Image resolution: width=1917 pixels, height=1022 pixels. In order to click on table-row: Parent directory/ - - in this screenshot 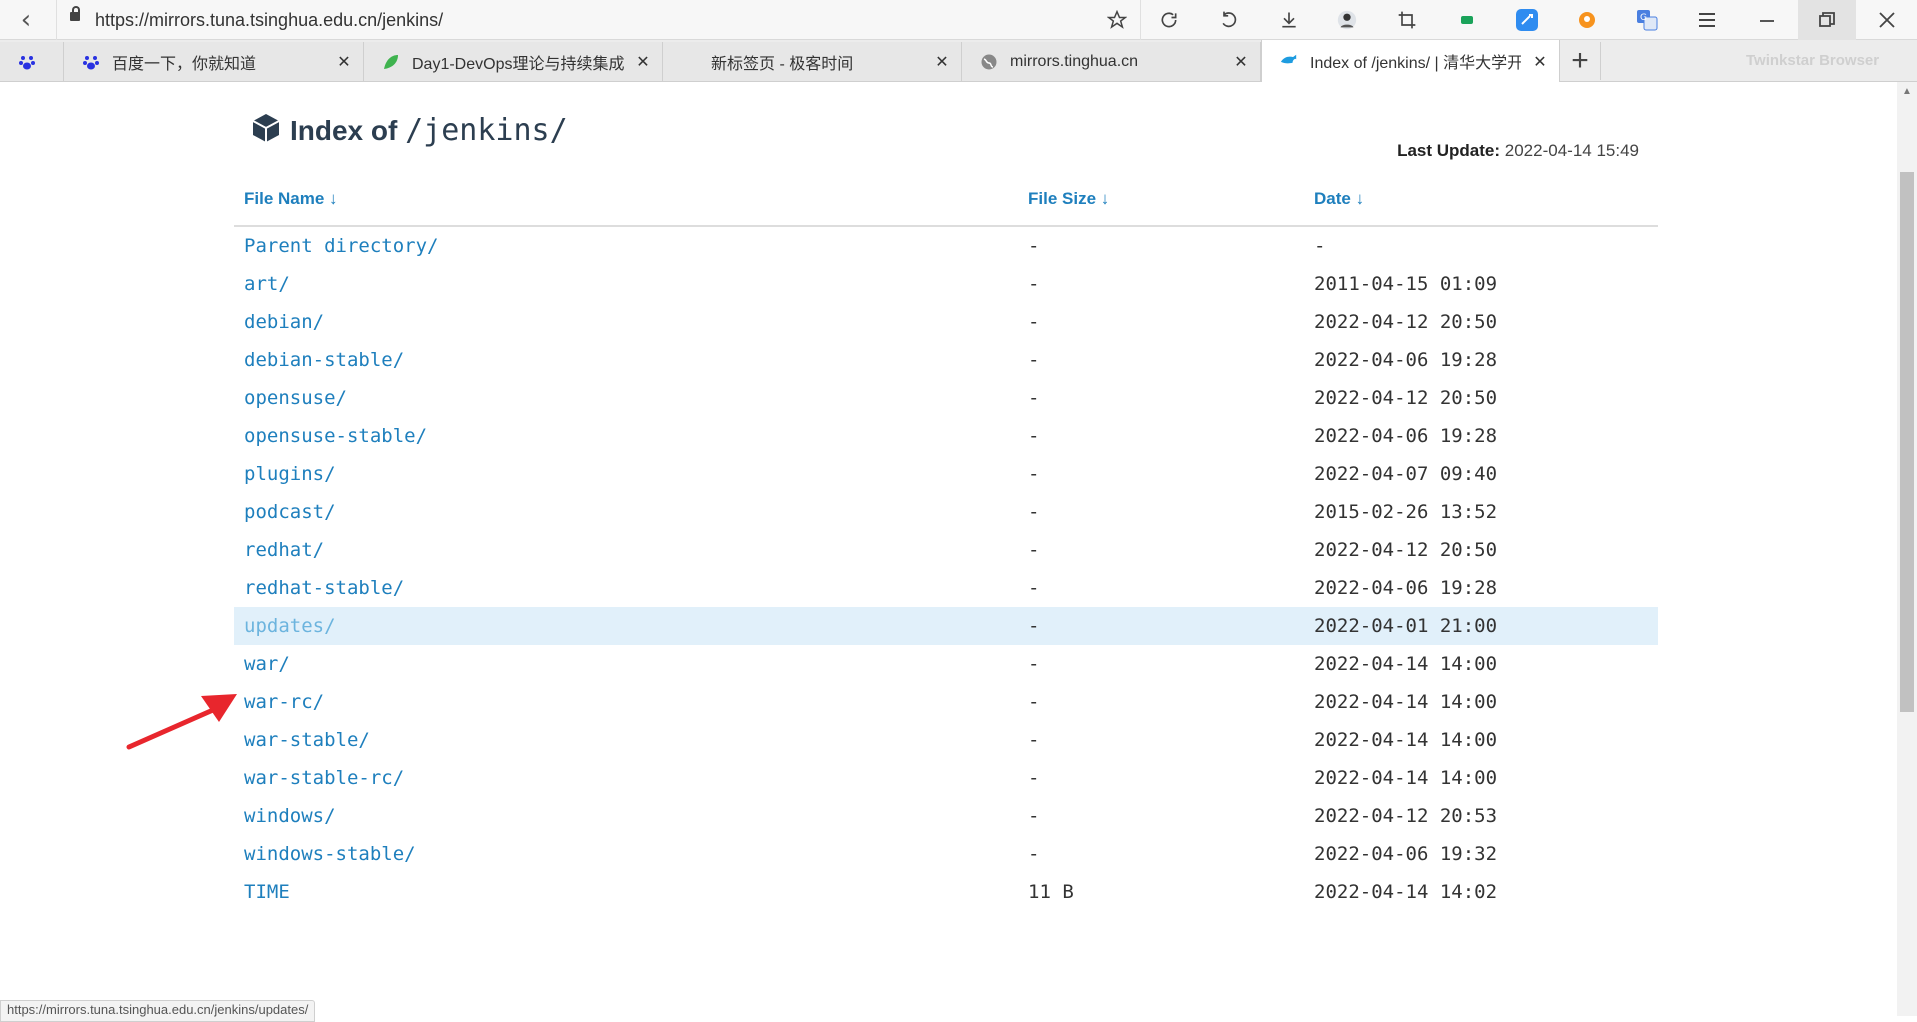, I will do `click(946, 246)`.